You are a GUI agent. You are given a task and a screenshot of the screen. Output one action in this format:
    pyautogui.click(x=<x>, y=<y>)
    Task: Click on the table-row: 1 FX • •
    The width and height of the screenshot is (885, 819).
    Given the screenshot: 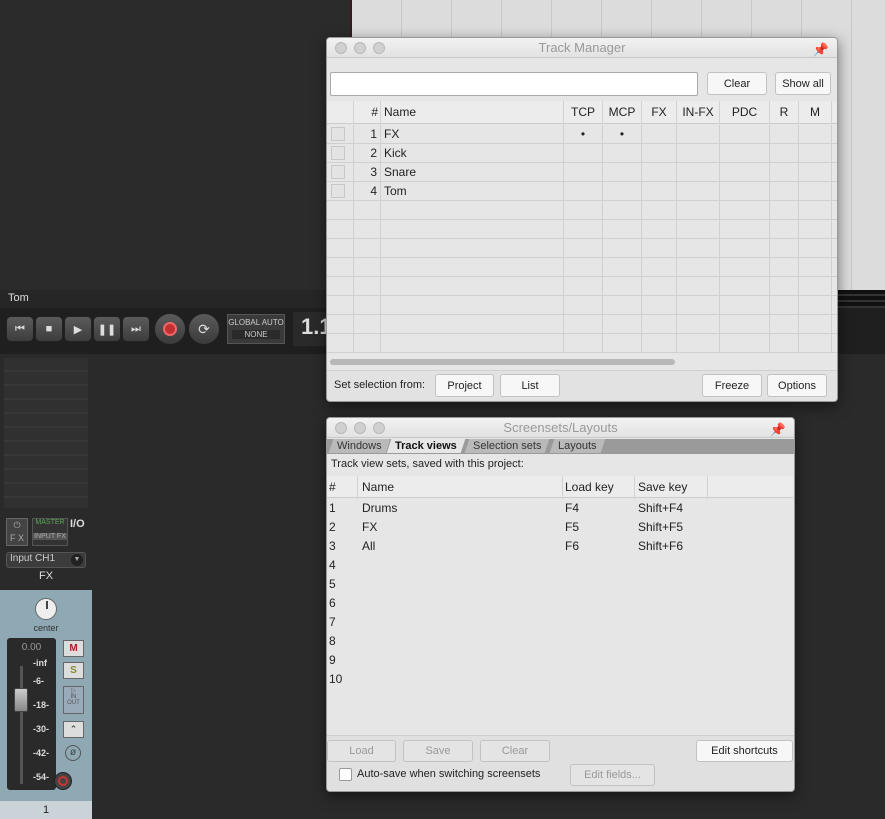 What is the action you would take?
    pyautogui.click(x=582, y=134)
    